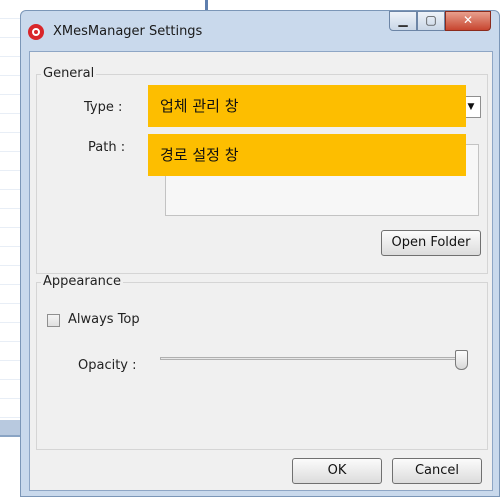 This screenshot has height=497, width=500. What do you see at coordinates (461, 360) in the screenshot?
I see `opacity-slider-thumb` at bounding box center [461, 360].